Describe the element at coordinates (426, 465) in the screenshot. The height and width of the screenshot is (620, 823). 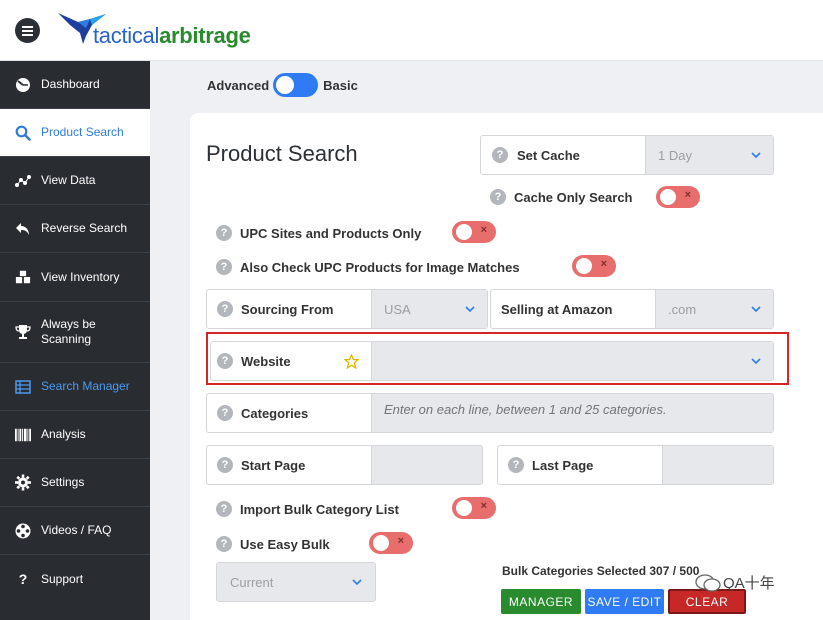
I see `start-page-input` at that location.